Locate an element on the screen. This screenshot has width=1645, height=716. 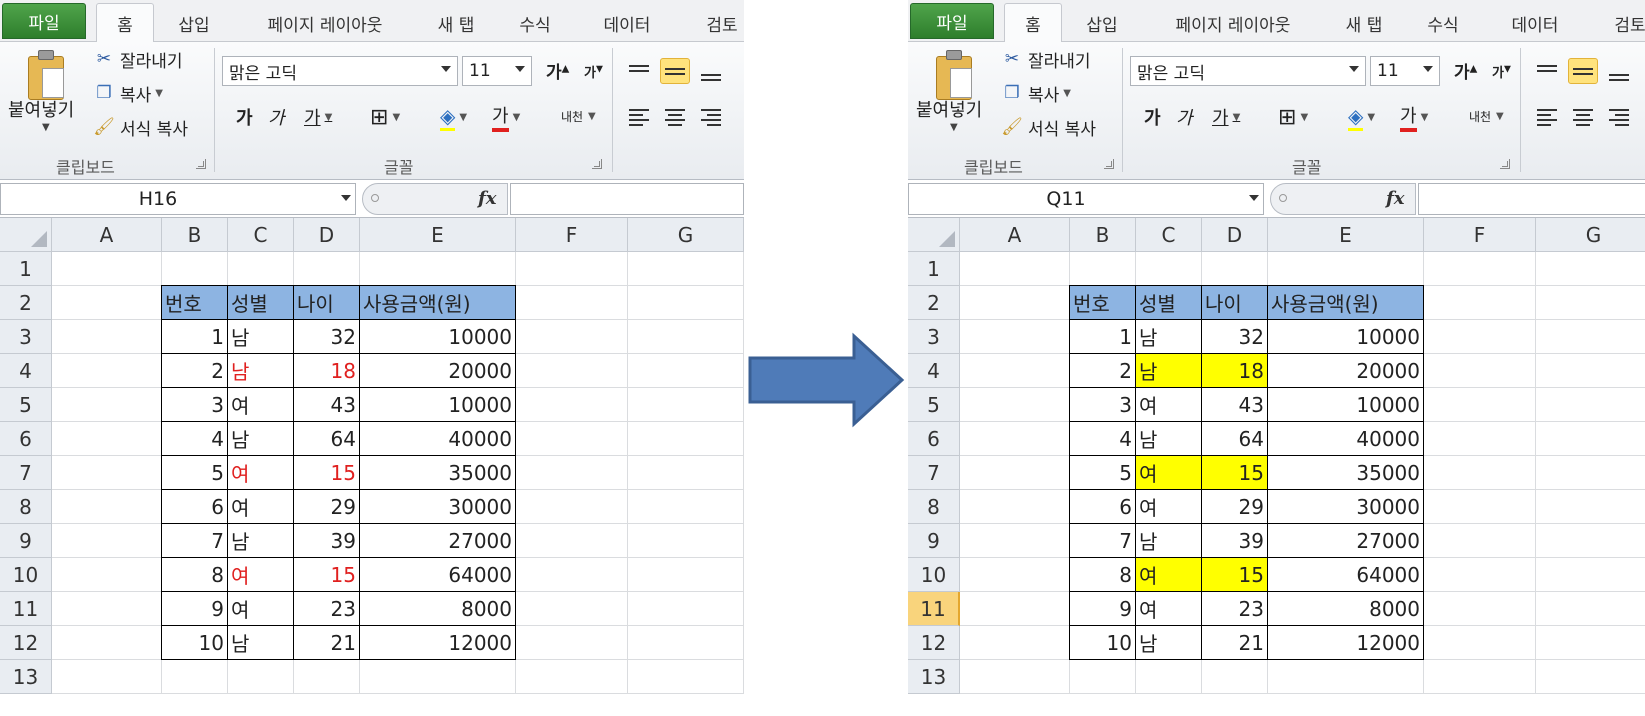
font-color-button: 가 ▼ is located at coordinates (1414, 117).